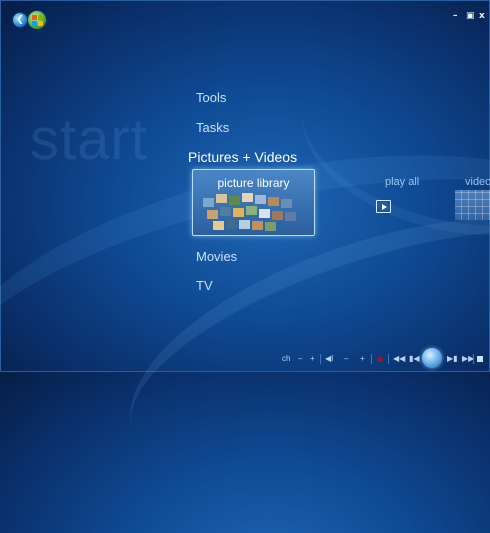  Describe the element at coordinates (362, 358) in the screenshot. I see `volume-up-button: +` at that location.